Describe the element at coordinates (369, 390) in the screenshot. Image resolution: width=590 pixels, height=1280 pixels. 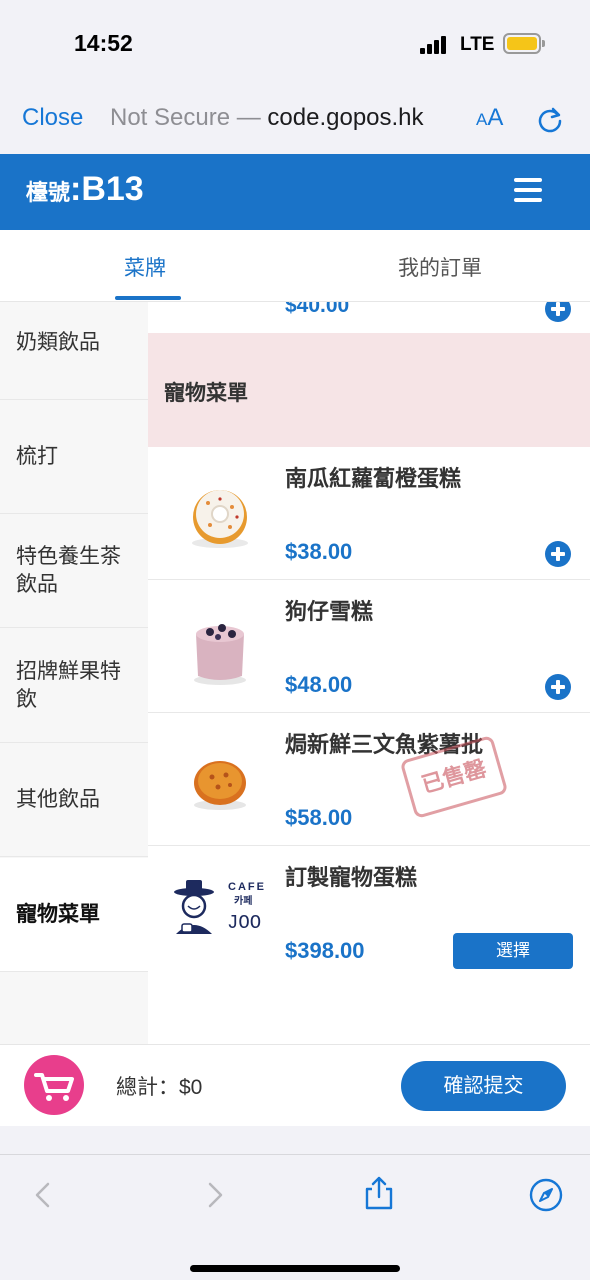
I see `section-header: 寵物菜單` at that location.